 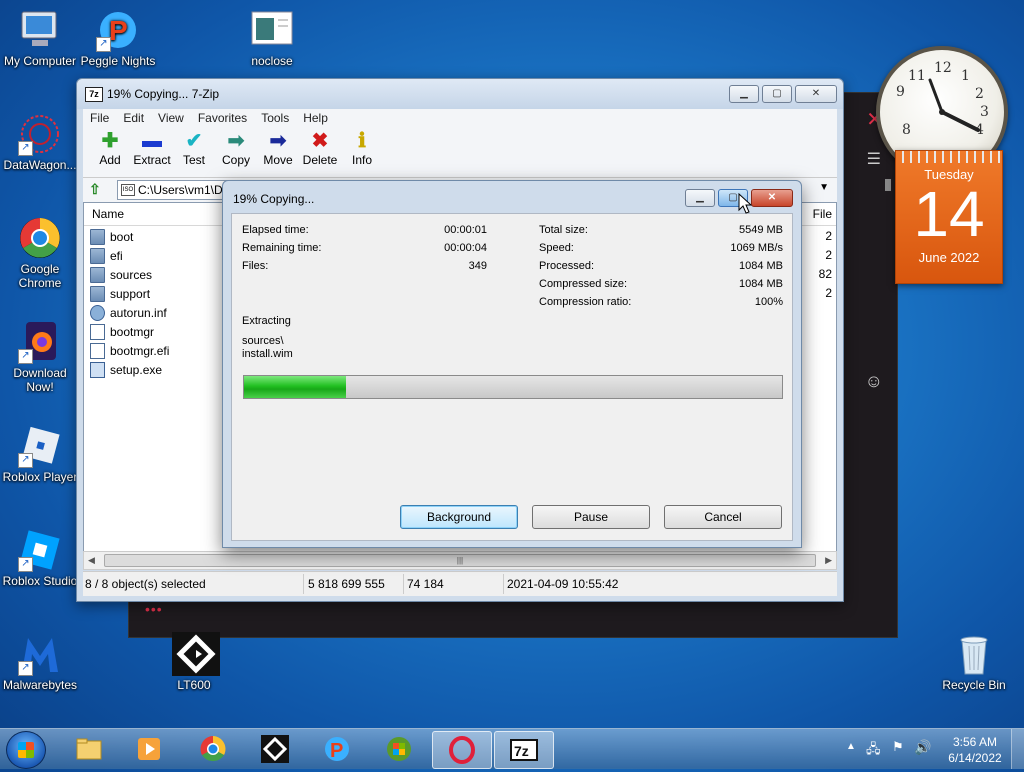 I want to click on tray-time: 3:56 AM, so click(x=975, y=742).